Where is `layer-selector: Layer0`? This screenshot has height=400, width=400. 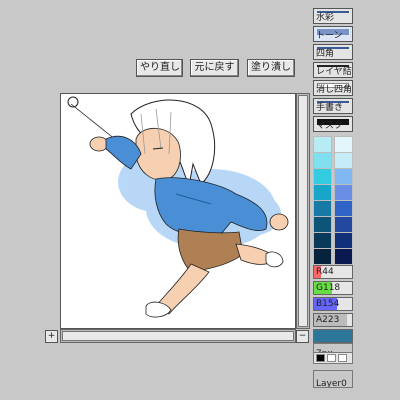
layer-selector: Layer0 is located at coordinates (333, 379).